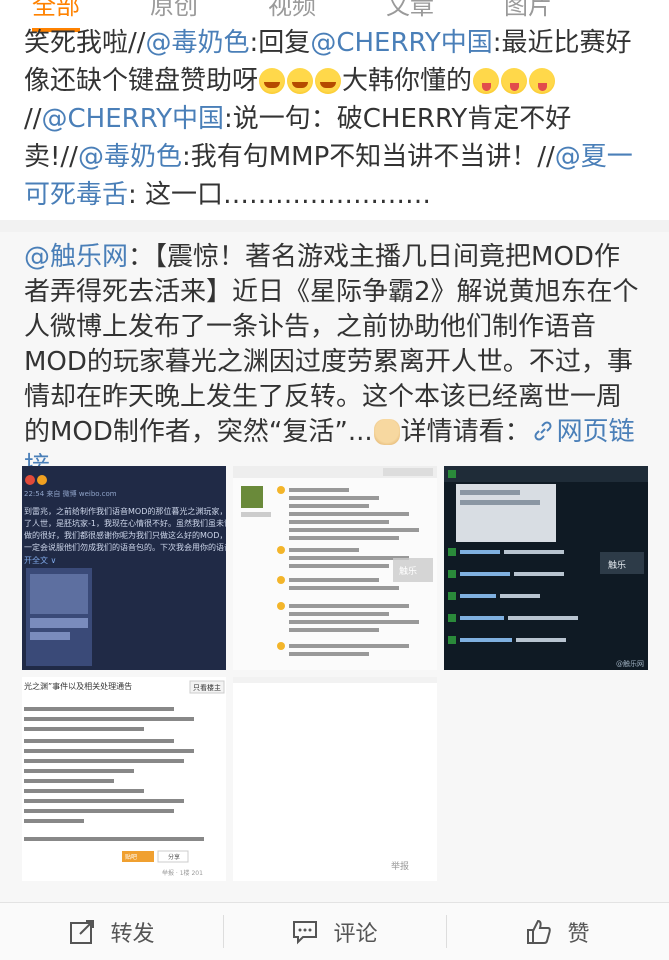 This screenshot has height=960, width=669. What do you see at coordinates (131, 857) in the screenshot?
I see `image-4-tag: 贴吧` at bounding box center [131, 857].